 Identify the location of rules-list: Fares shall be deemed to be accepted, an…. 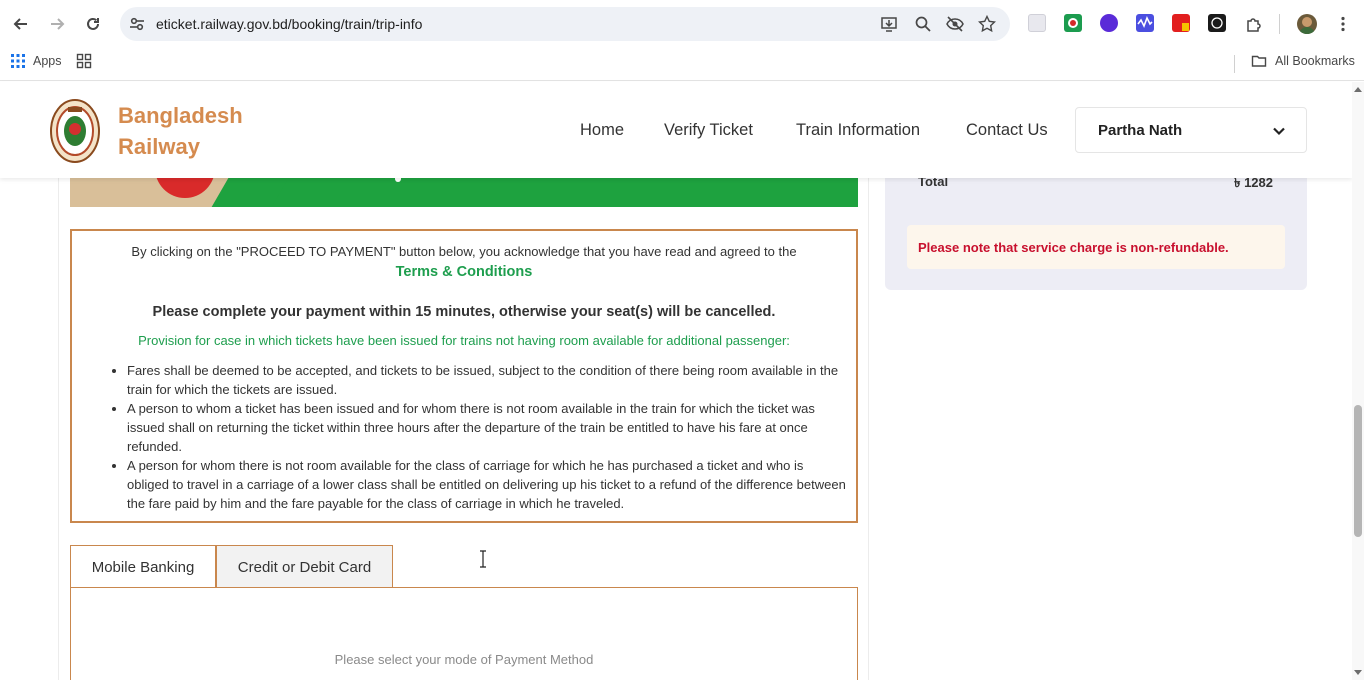
(487, 437).